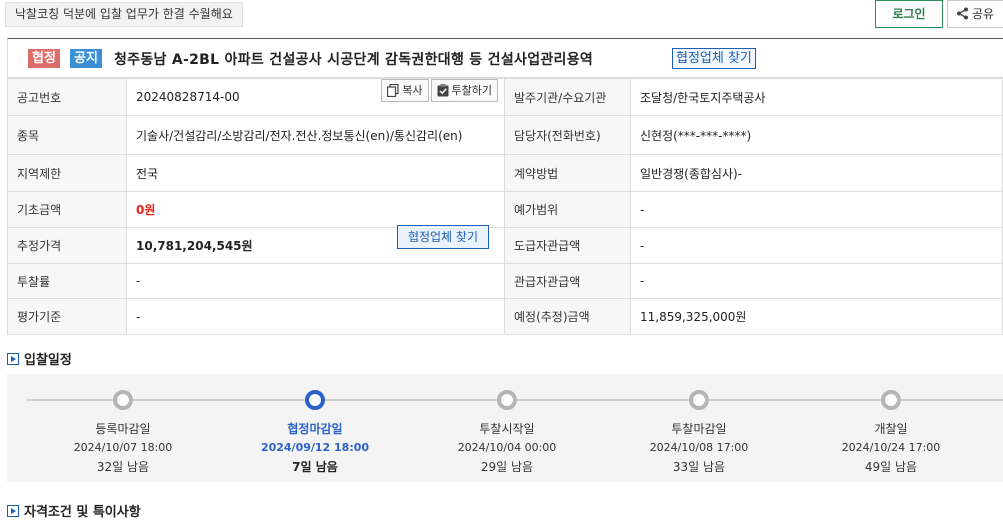  I want to click on timeline-step-2: 투찰시작일 2024/10/04 00:00 29일 남음, so click(507, 432).